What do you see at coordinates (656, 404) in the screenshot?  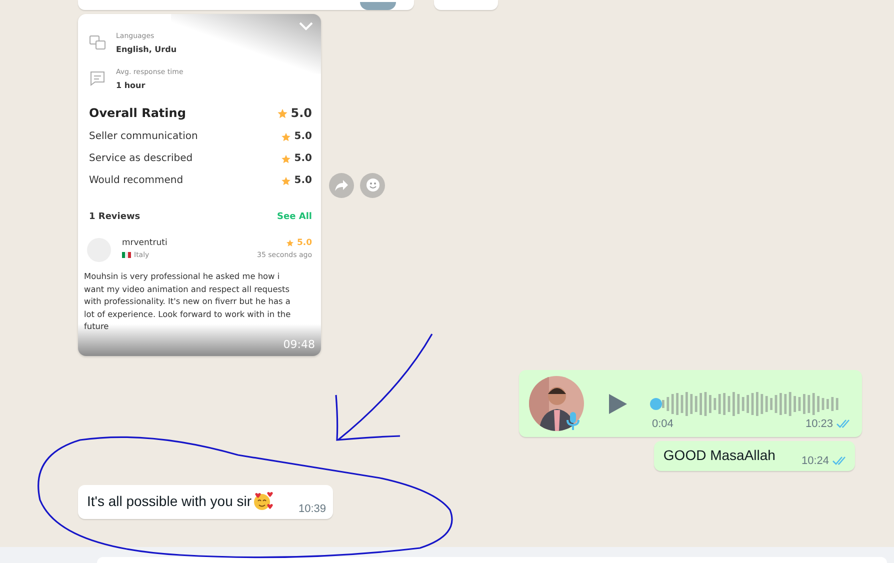 I see `slider-thumb` at bounding box center [656, 404].